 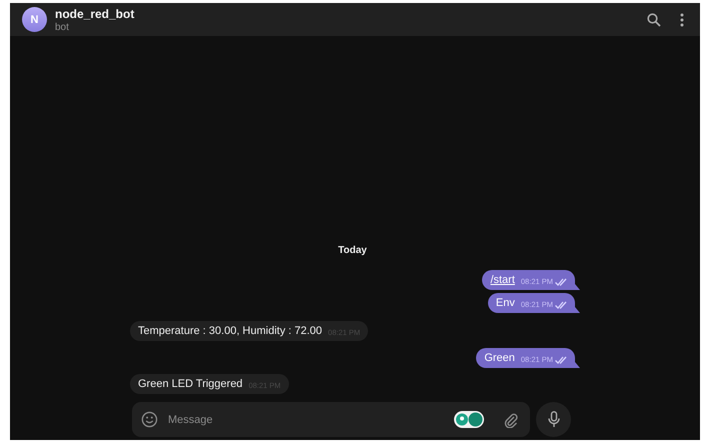 I want to click on message-text: Green, so click(x=499, y=358).